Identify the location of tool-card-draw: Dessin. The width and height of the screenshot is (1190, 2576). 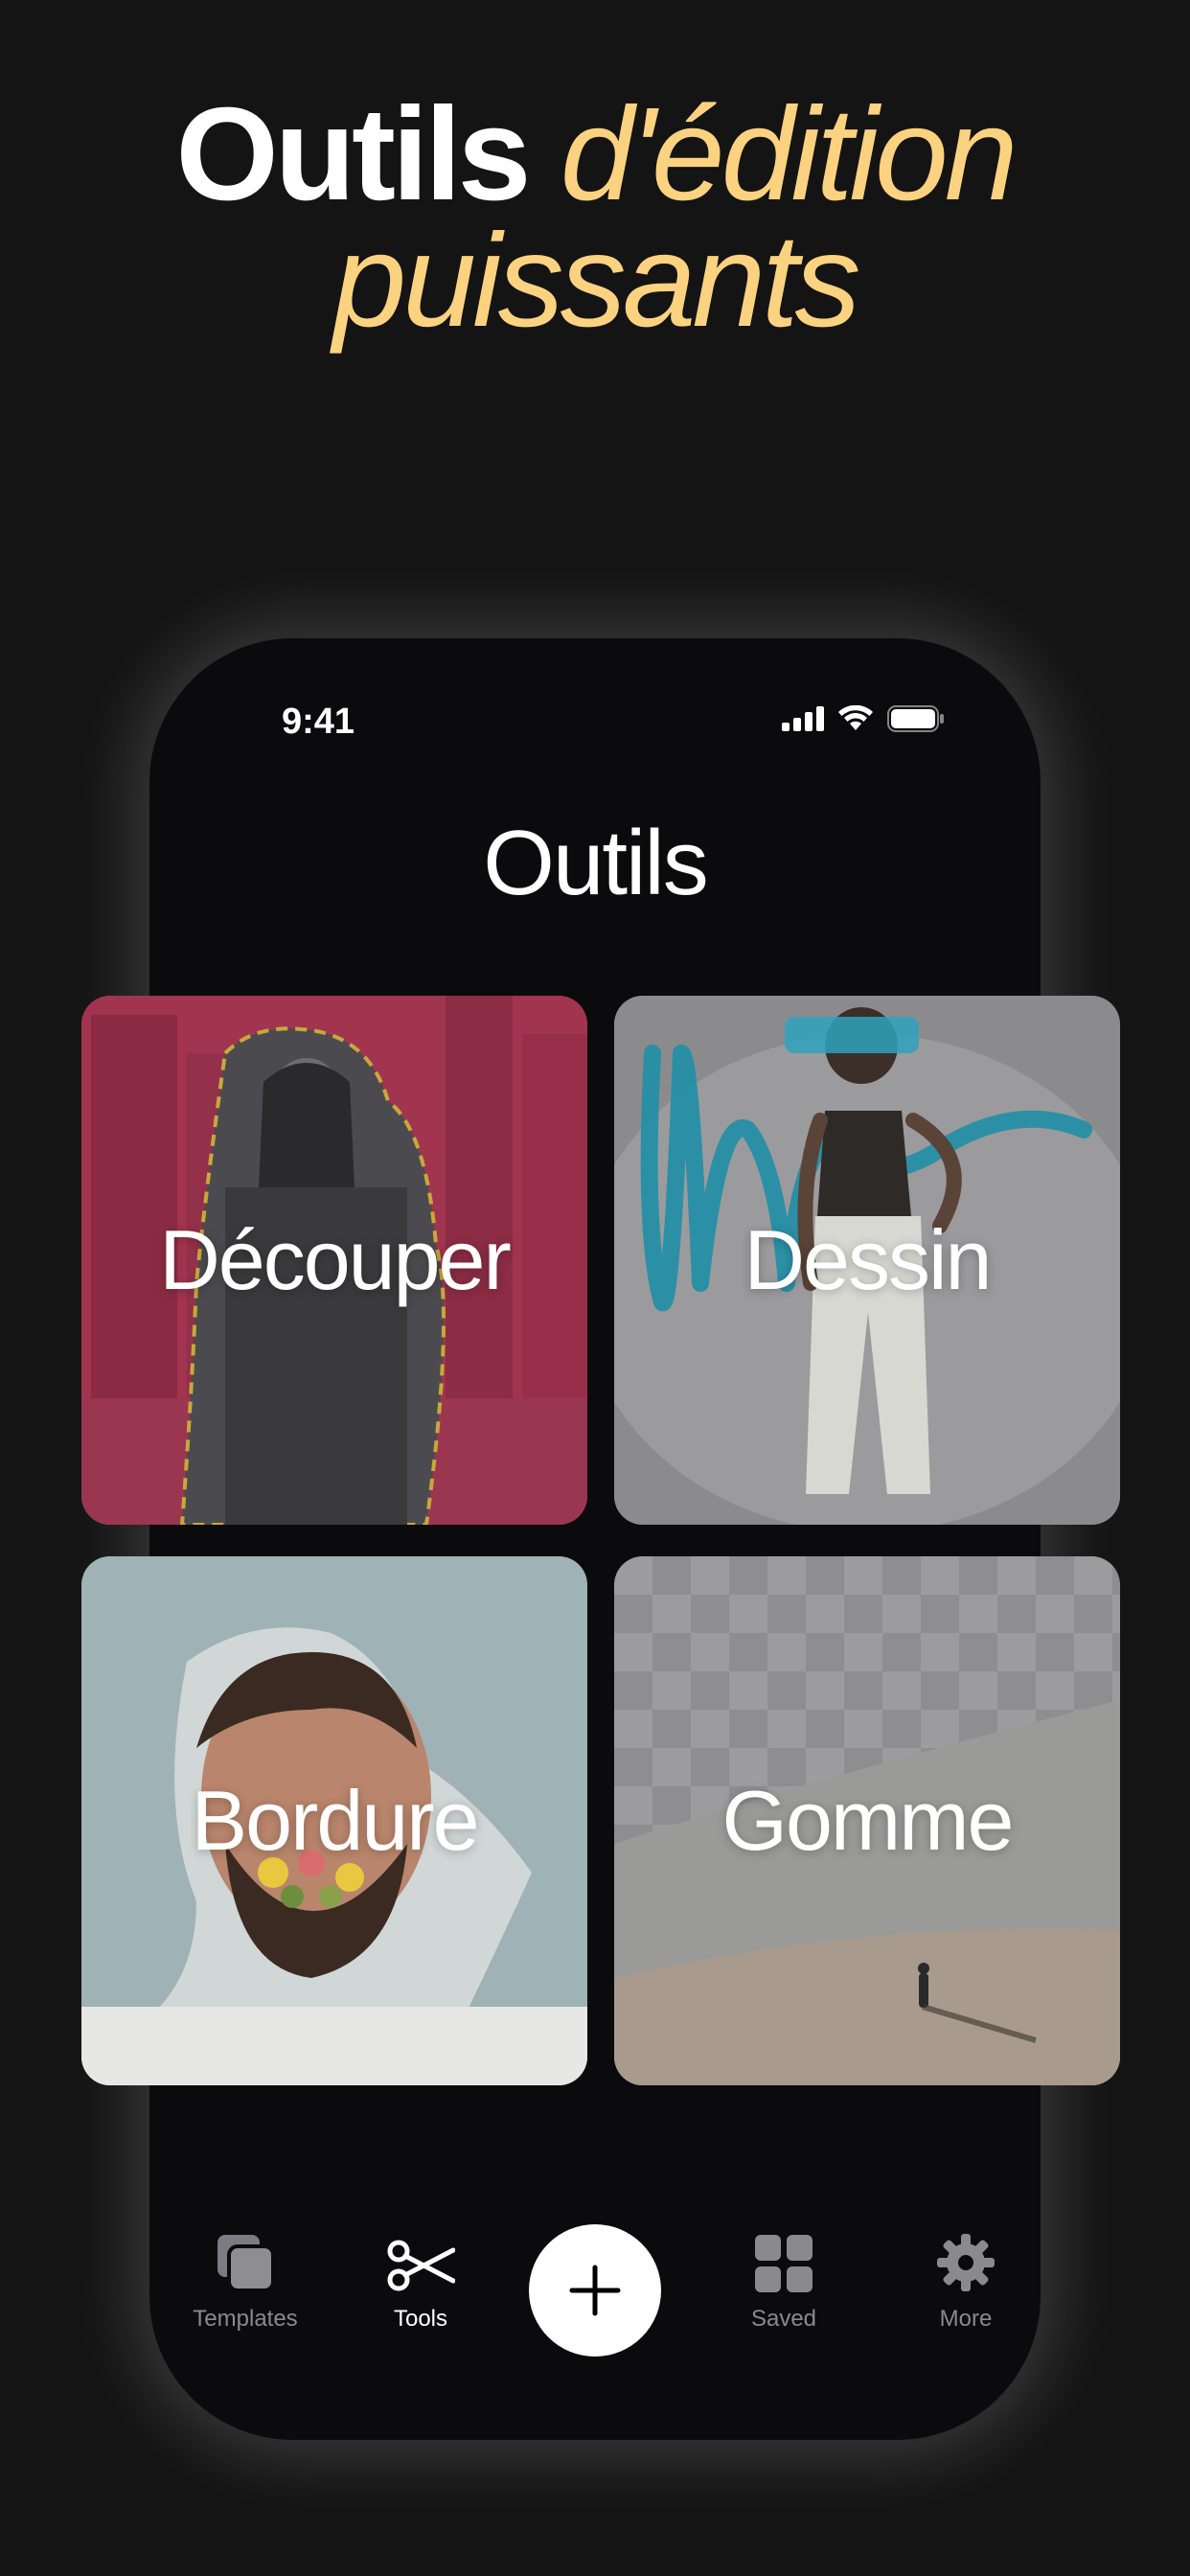
(867, 1260).